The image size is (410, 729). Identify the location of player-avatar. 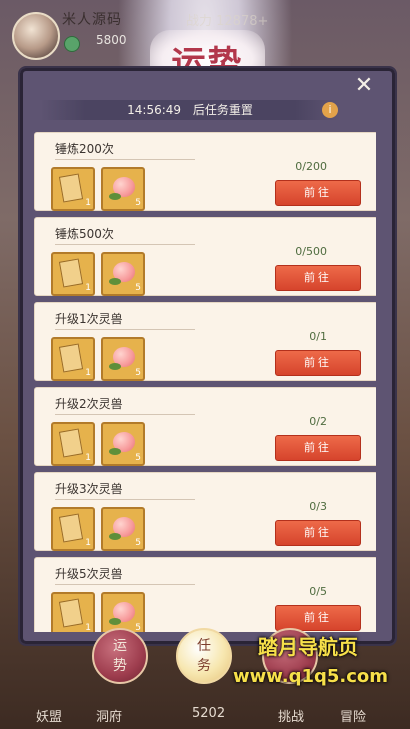
(36, 36).